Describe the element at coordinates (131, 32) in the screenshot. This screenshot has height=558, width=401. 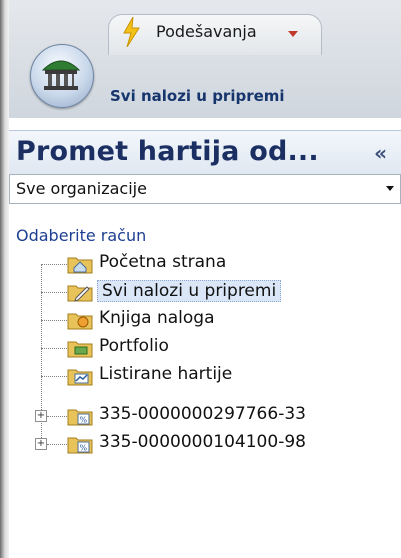
I see `lightning-icon` at that location.